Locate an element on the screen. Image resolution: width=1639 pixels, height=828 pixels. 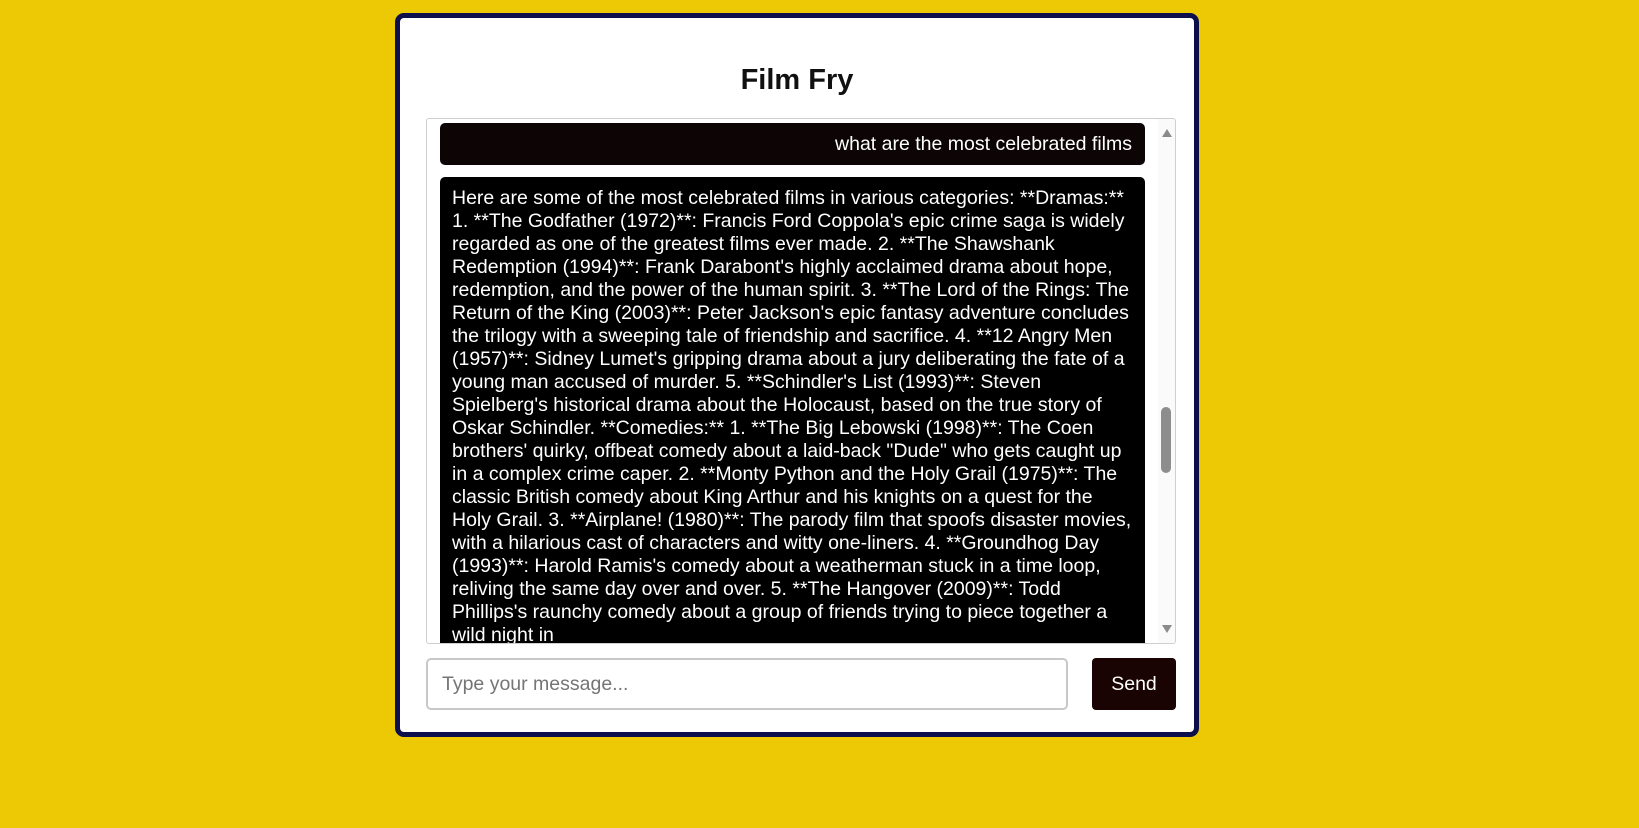
page-title: Film Fry is located at coordinates (797, 80).